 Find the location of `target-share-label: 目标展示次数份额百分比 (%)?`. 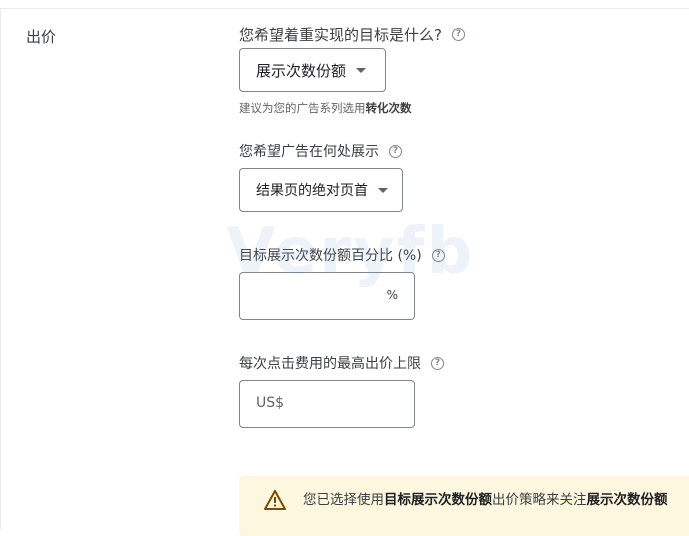

target-share-label: 目标展示次数份额百分比 (%)? is located at coordinates (342, 255).